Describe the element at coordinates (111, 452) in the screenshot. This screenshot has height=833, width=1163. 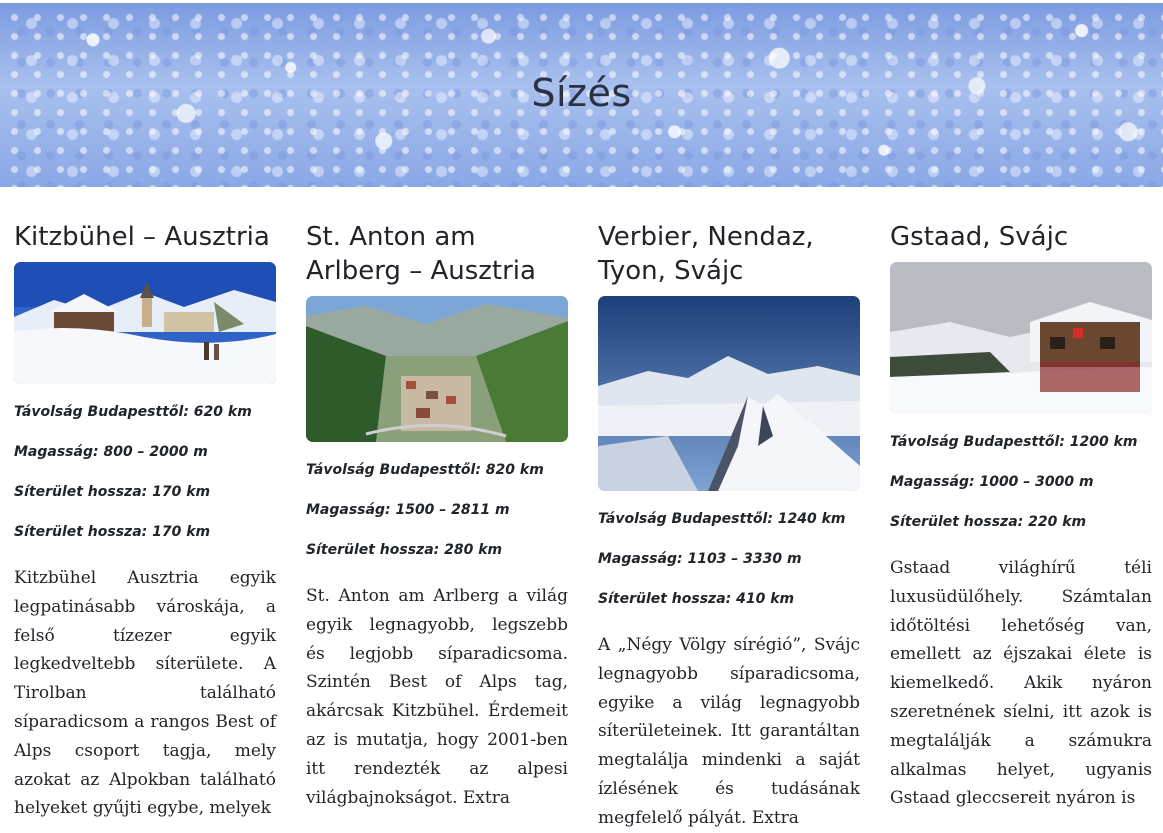
I see `altitude-stat: Magasság: 800 – 2000 m` at that location.